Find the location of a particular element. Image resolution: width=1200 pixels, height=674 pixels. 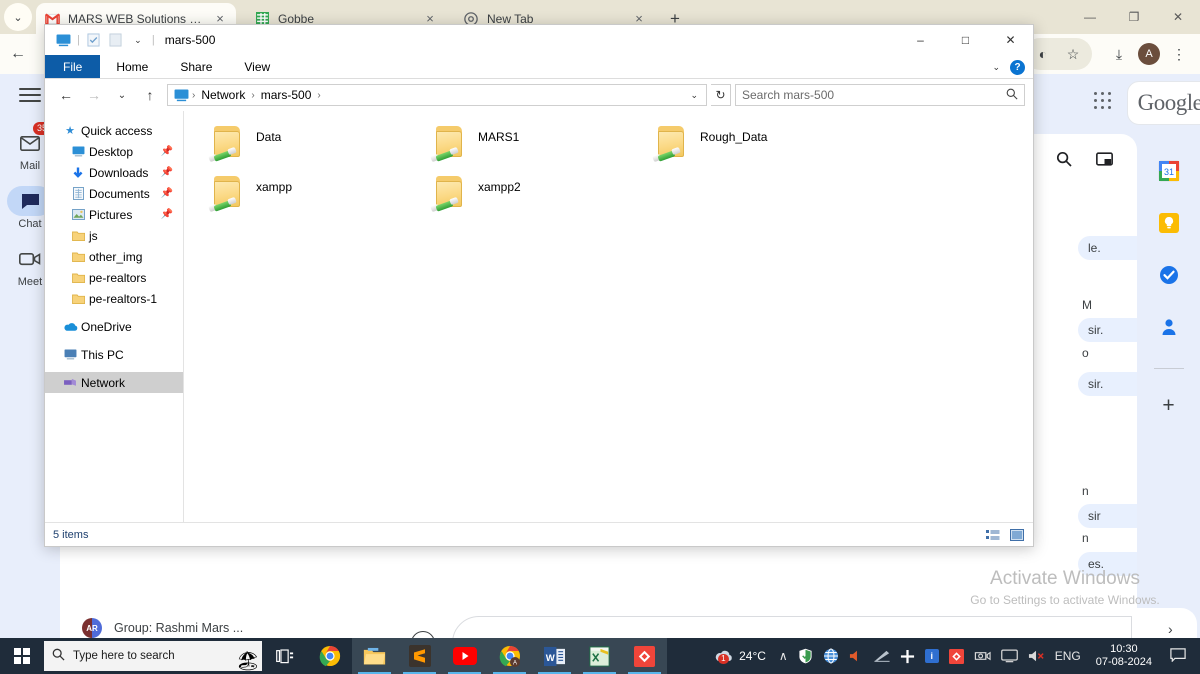

excel-taskbar-icon is located at coordinates (599, 656).